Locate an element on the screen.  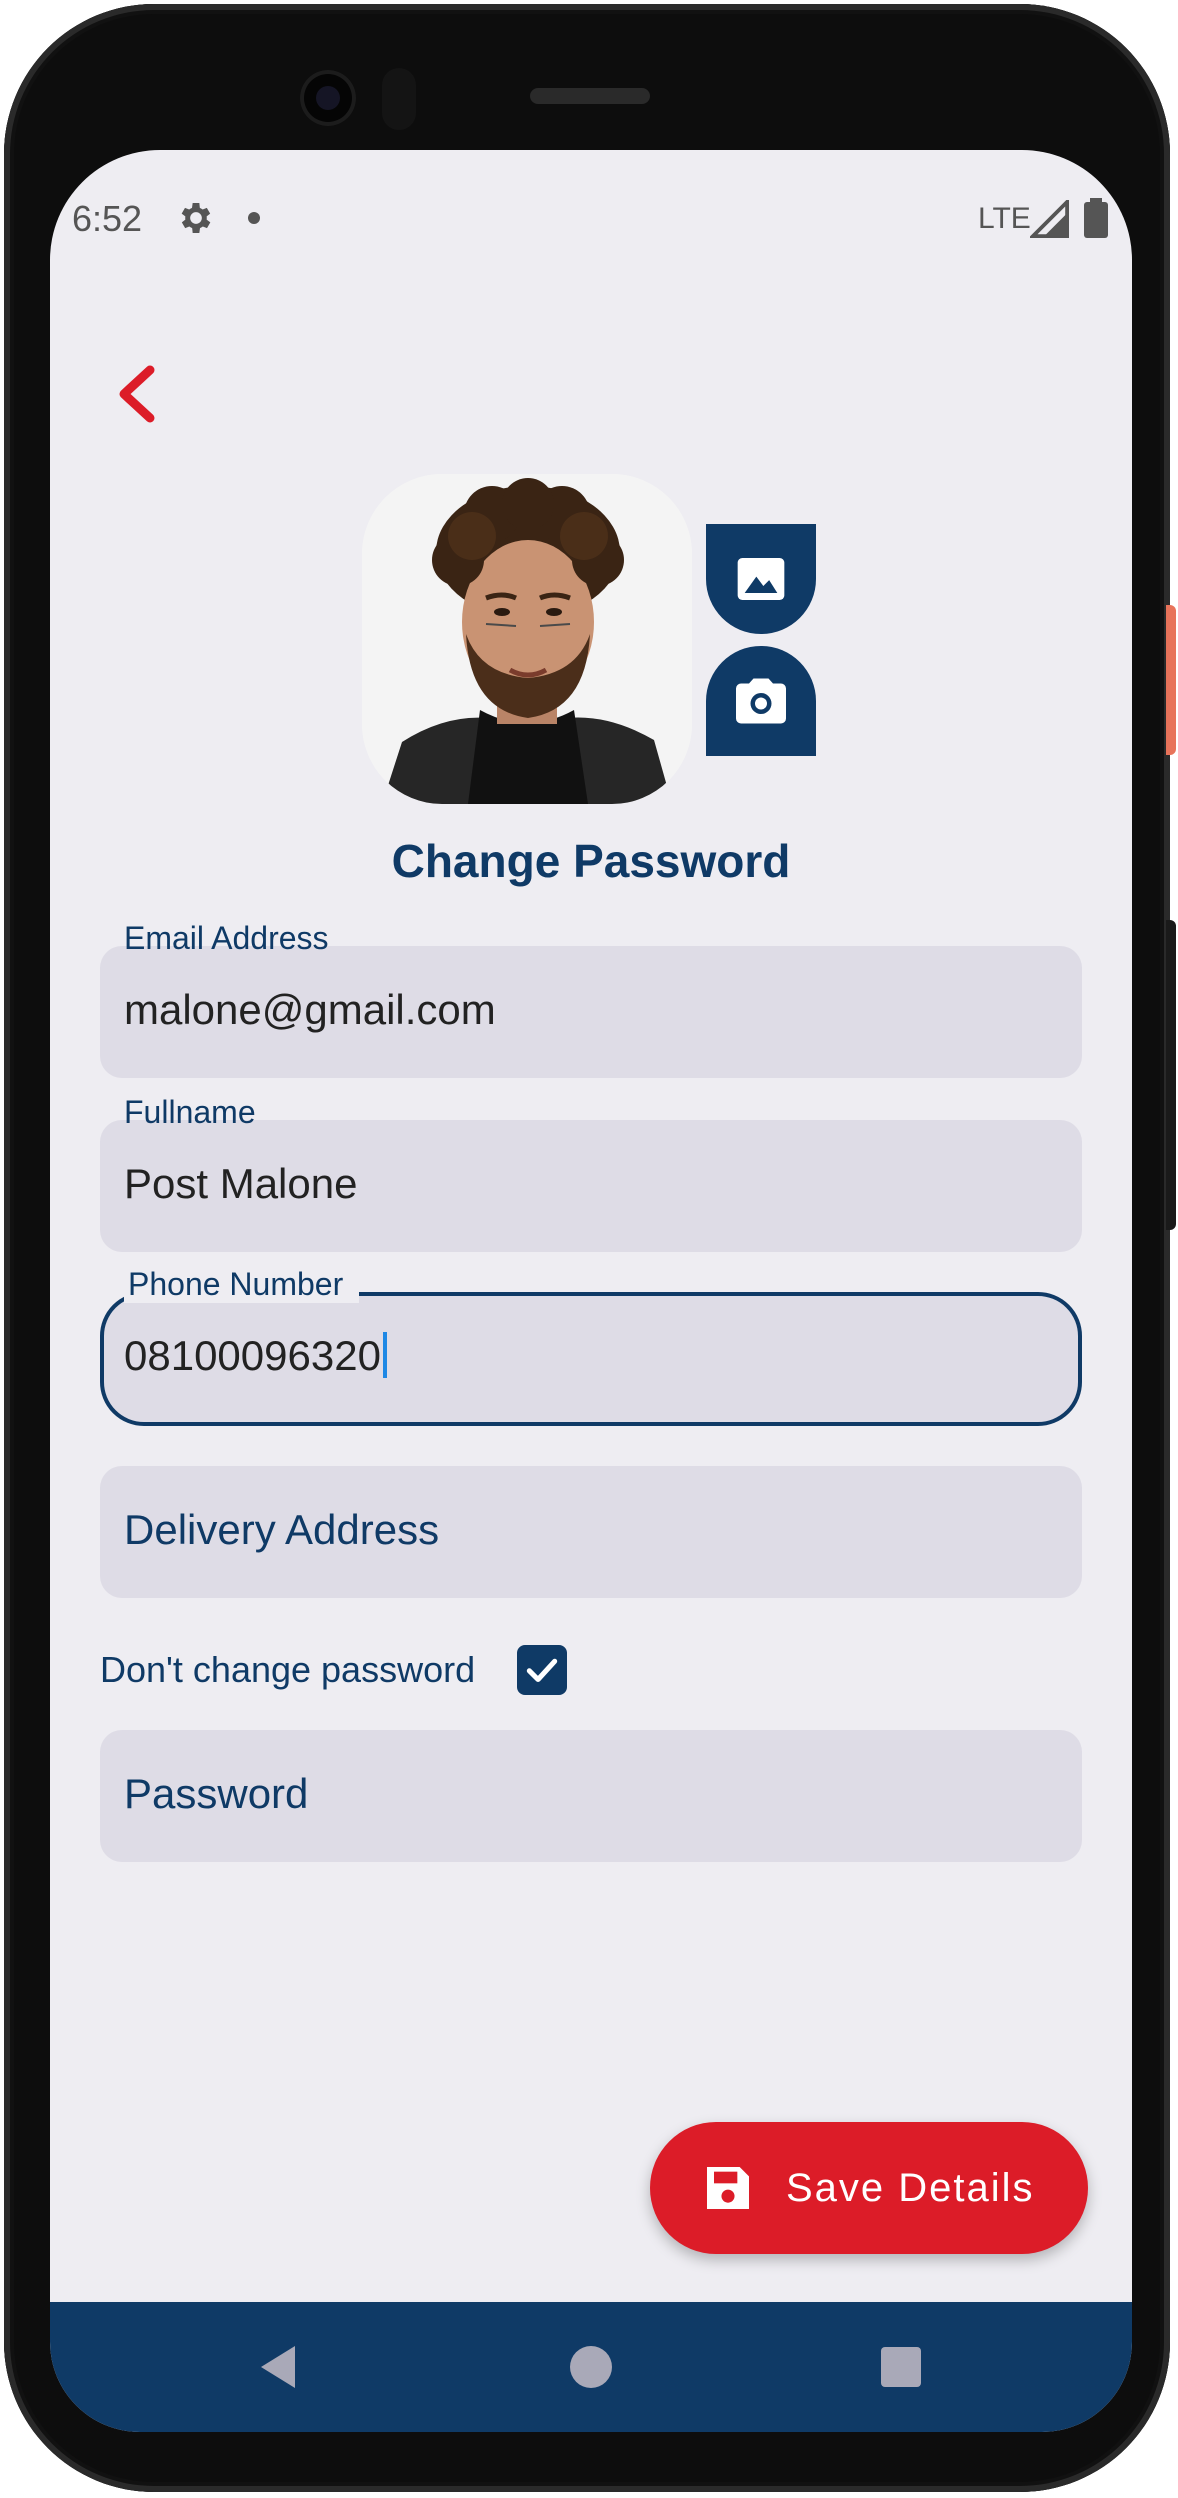
system-navigation-bar is located at coordinates (591, 2367).